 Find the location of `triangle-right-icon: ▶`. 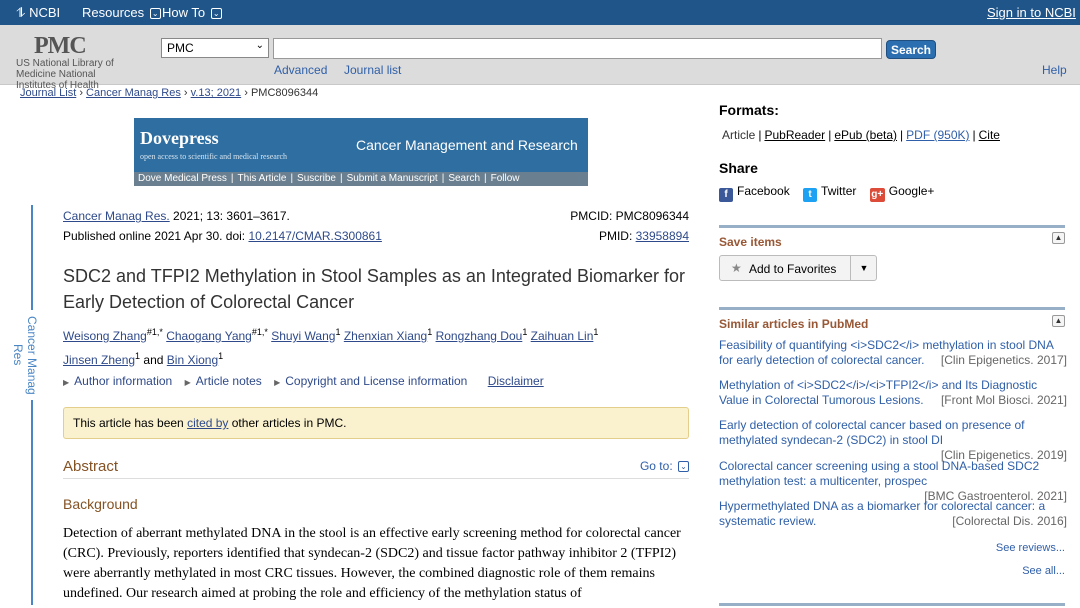

triangle-right-icon: ▶ is located at coordinates (187, 382).